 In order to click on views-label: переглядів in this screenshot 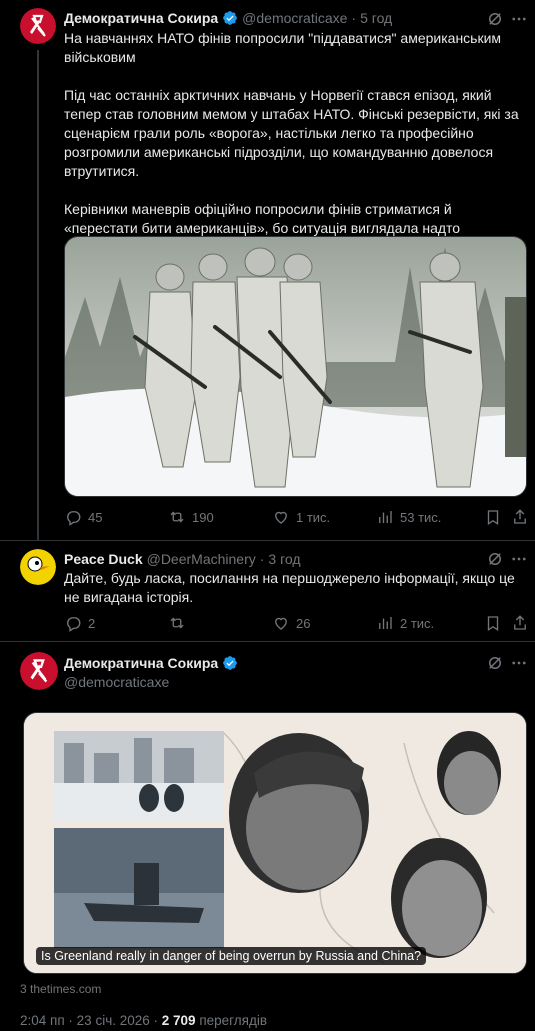, I will do `click(233, 1020)`.